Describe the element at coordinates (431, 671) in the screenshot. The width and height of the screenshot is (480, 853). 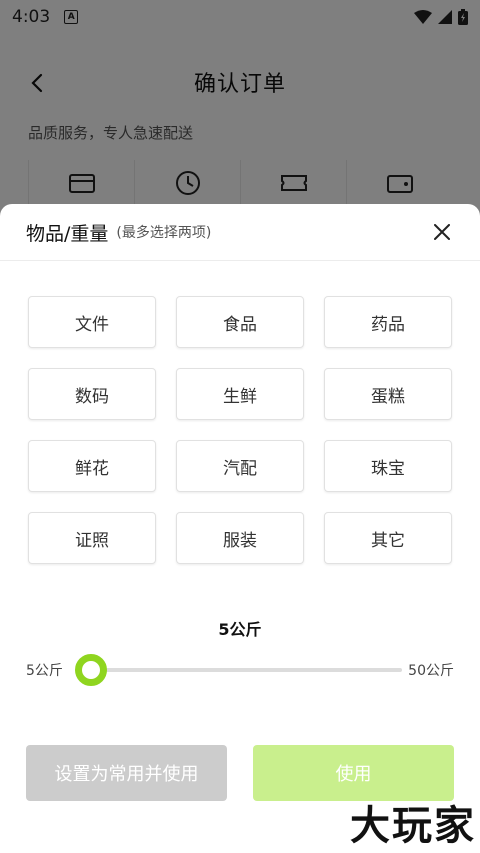
I see `slider-max-label: 50公斤` at that location.